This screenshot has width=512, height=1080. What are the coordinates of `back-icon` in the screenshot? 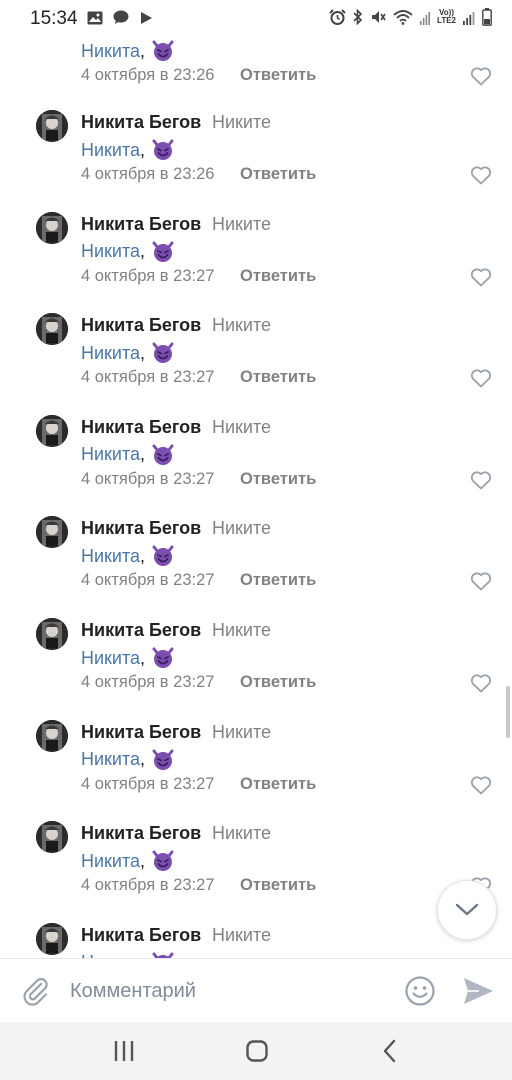 It's located at (391, 1051).